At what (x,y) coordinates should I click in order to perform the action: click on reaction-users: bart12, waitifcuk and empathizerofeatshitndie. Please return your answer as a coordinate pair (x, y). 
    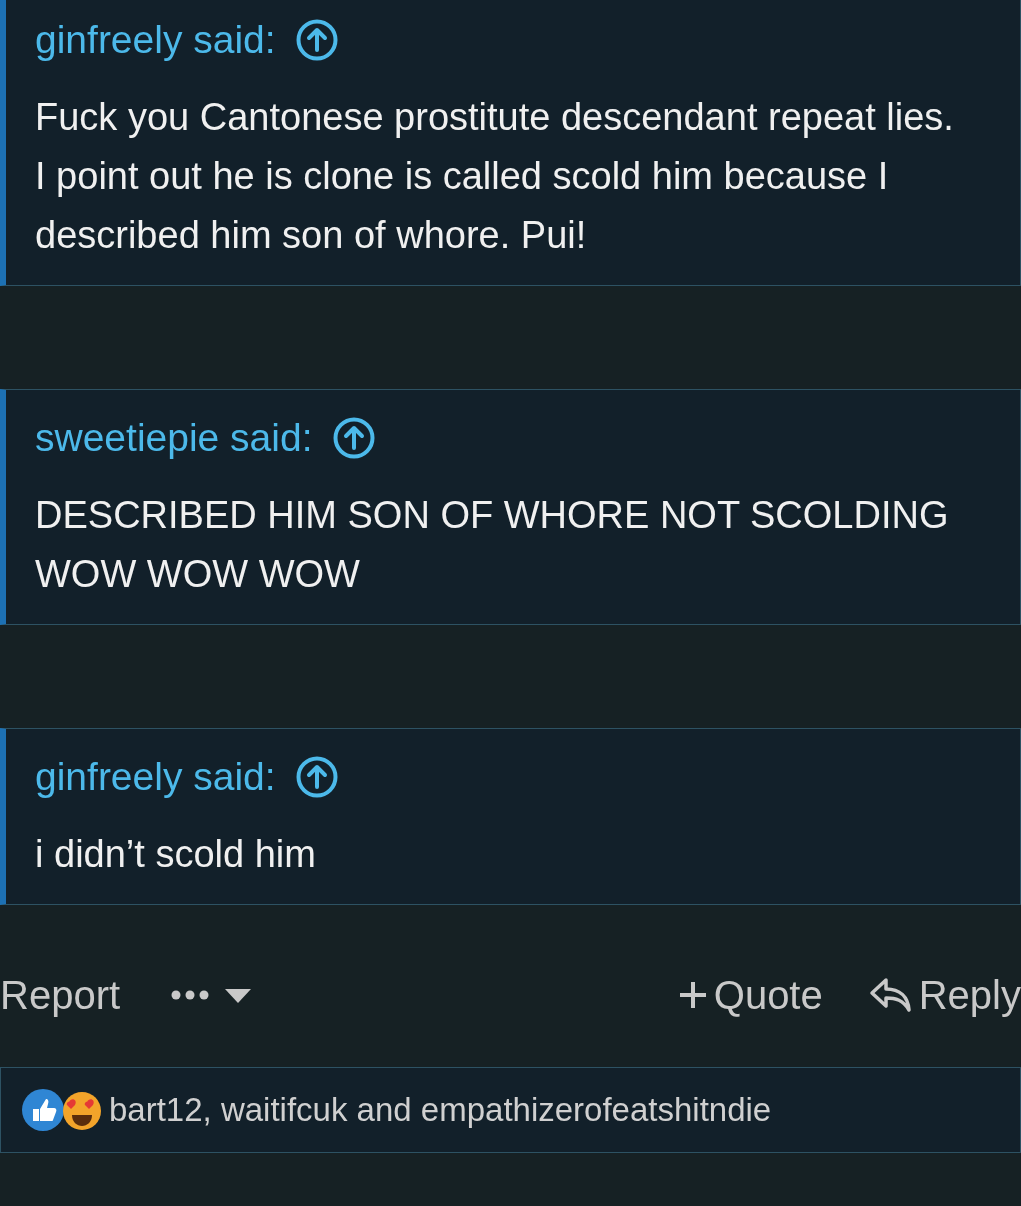
    Looking at the image, I should click on (440, 1110).